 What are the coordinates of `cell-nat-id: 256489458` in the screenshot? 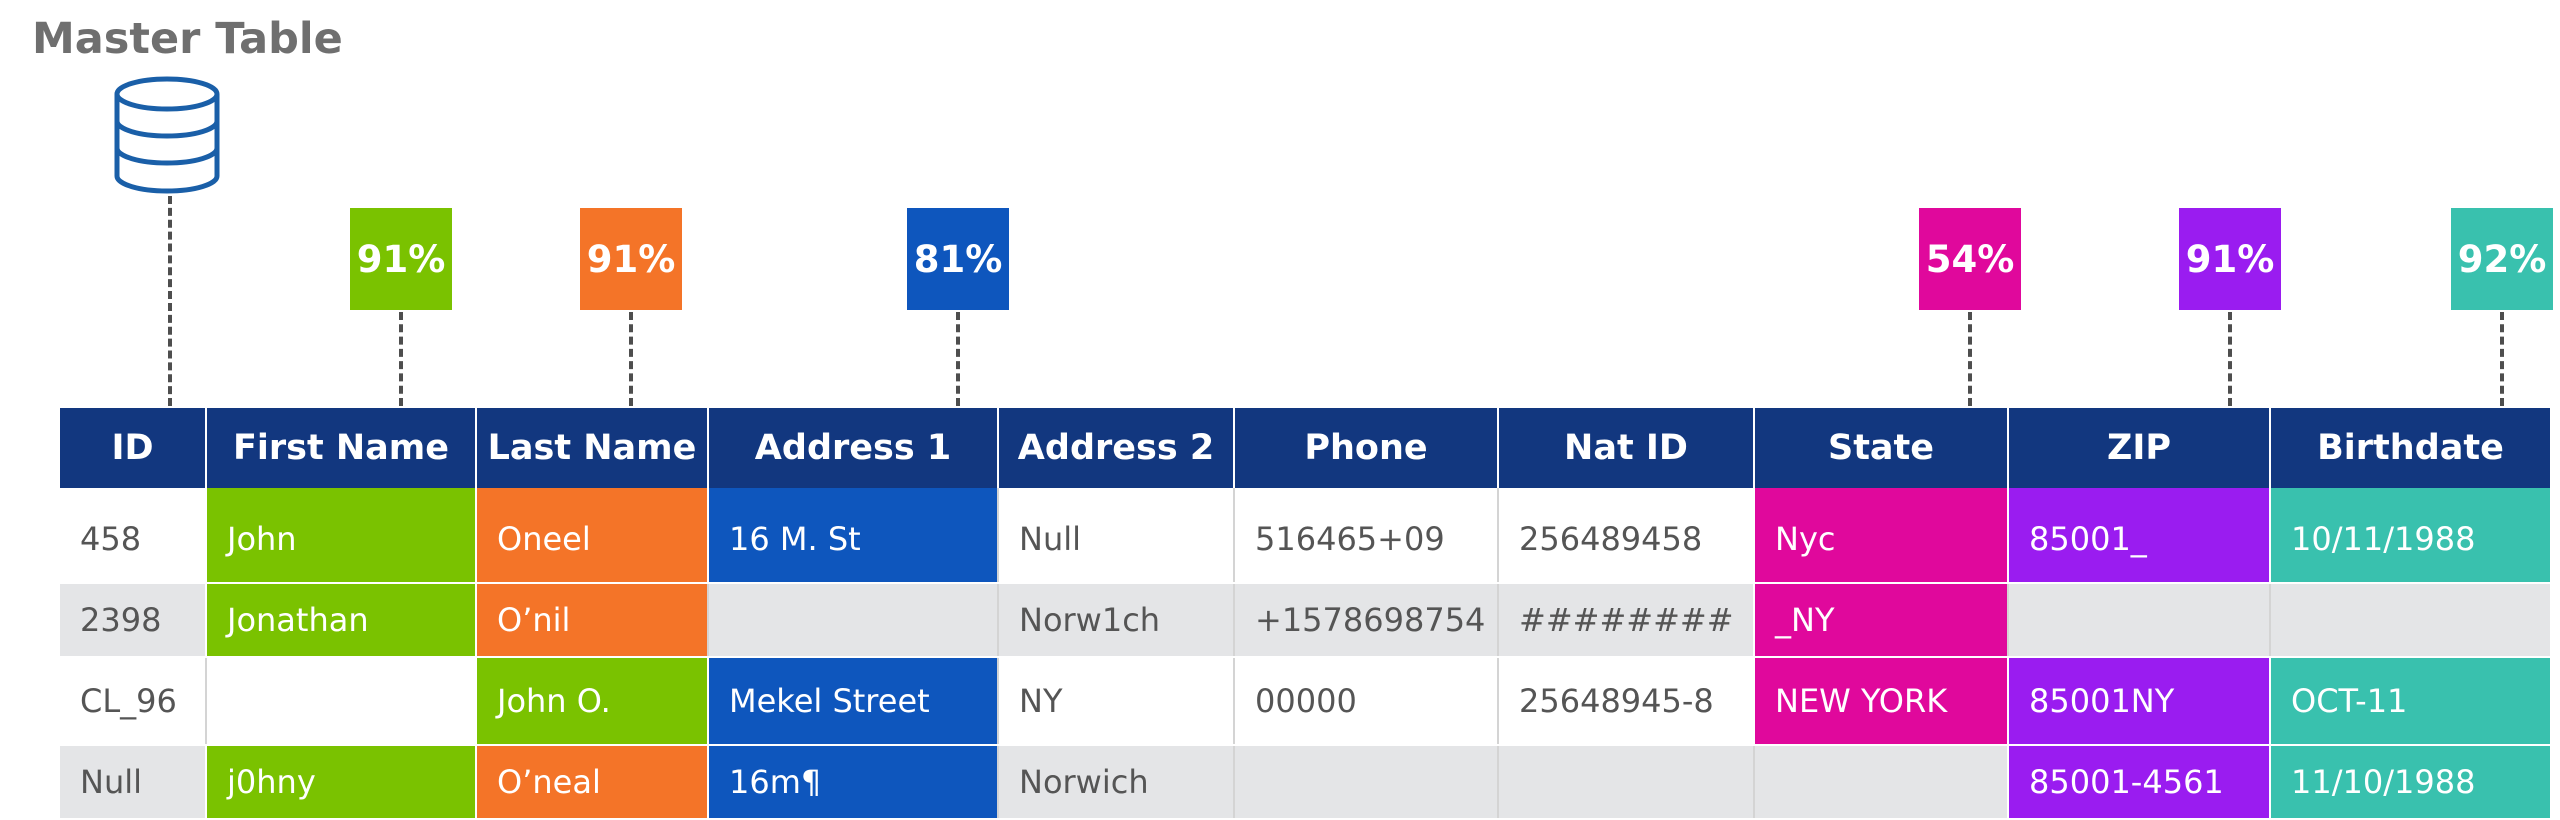 It's located at (1625, 536).